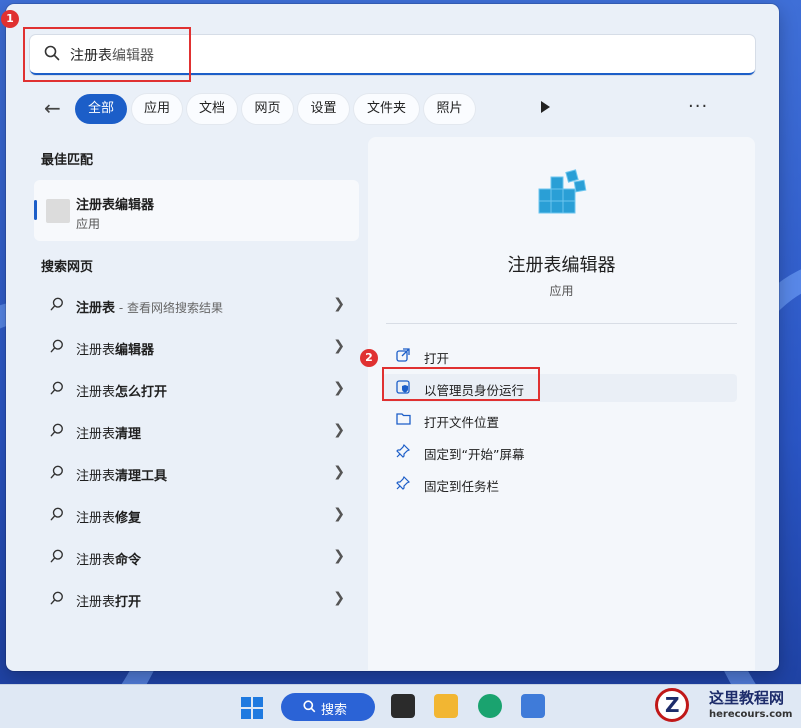 The width and height of the screenshot is (801, 728). I want to click on watermark-logo: Z, so click(672, 705).